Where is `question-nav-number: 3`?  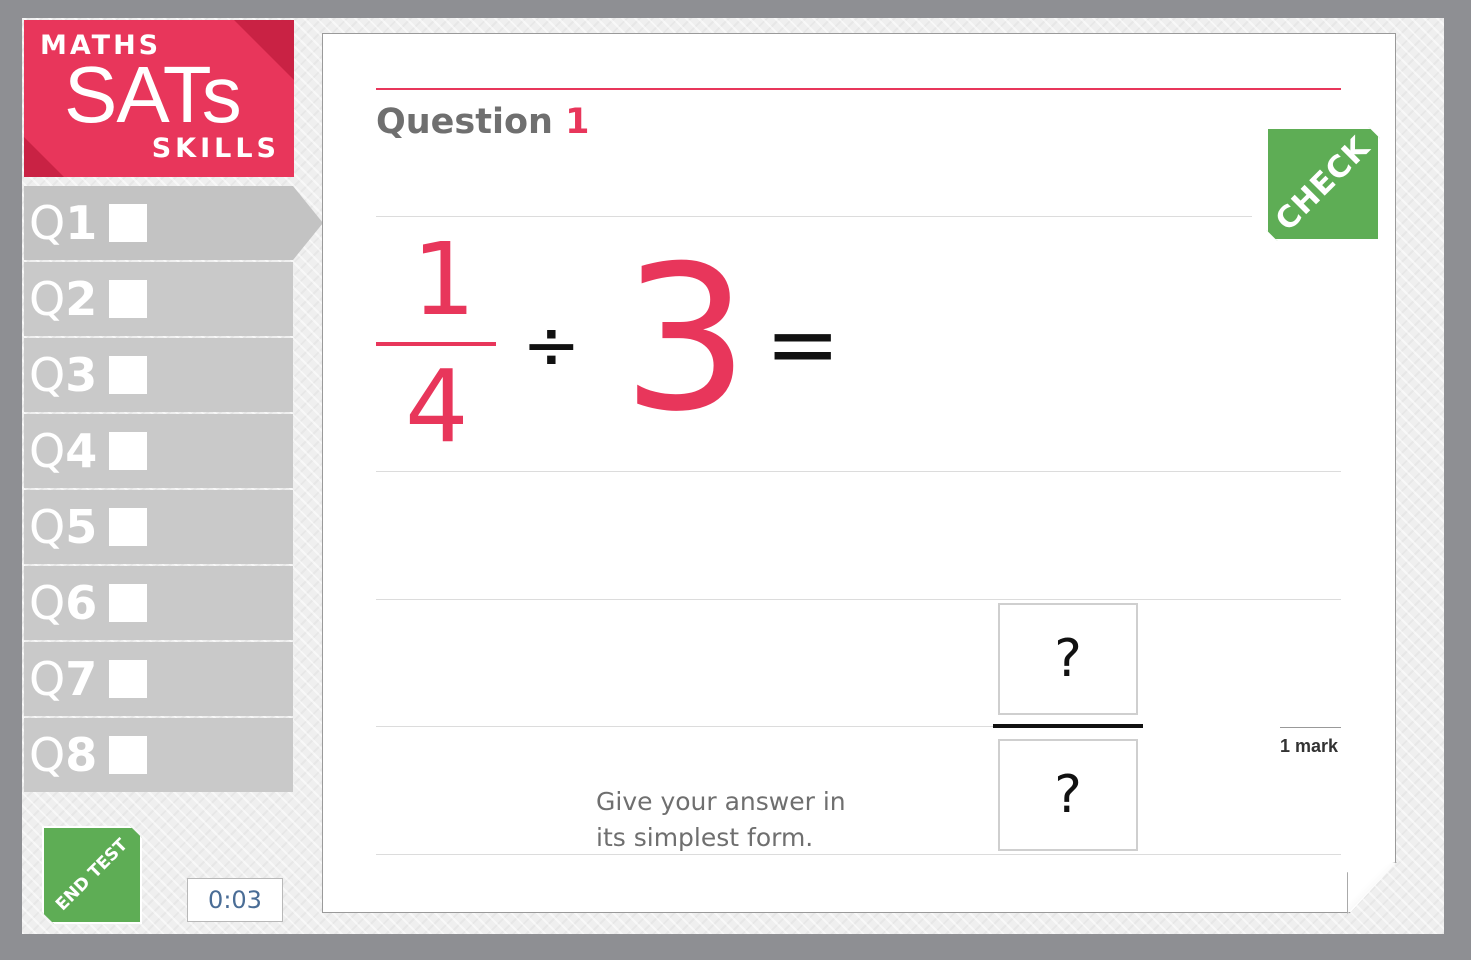
question-nav-number: 3 is located at coordinates (81, 375).